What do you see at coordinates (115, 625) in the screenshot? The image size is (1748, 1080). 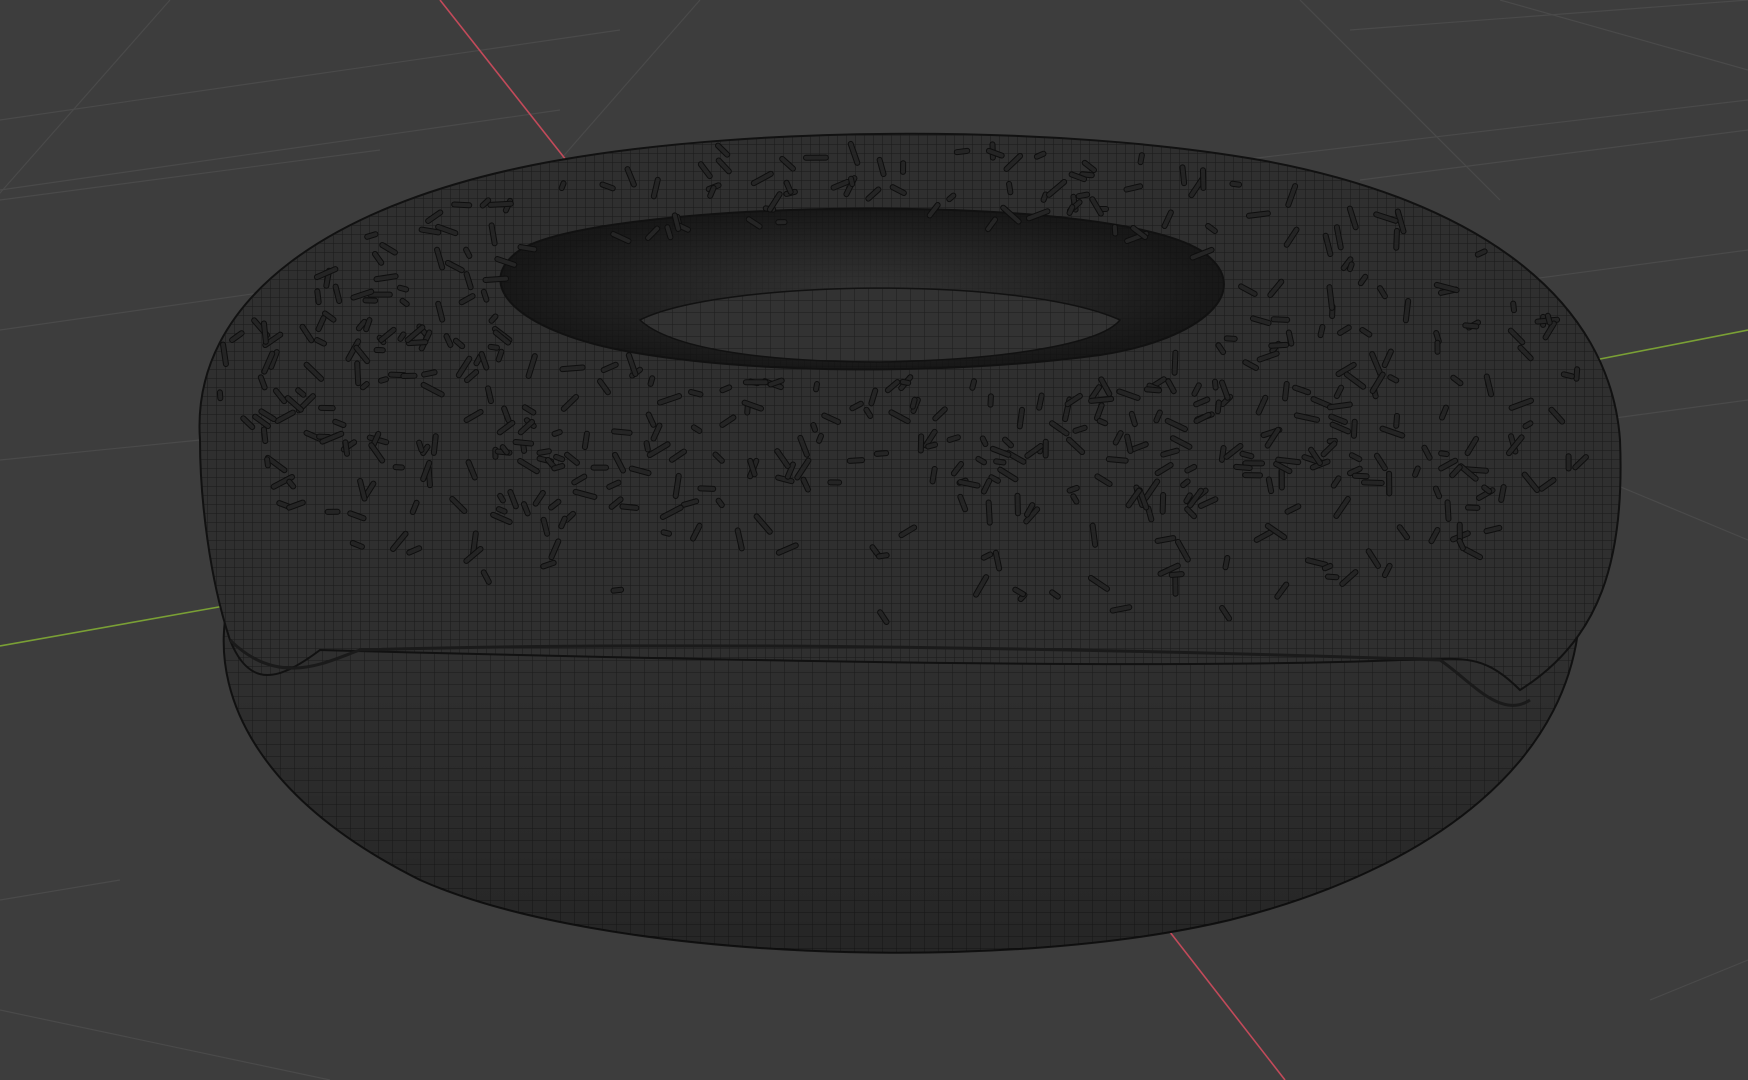 I see `y-axis-line` at bounding box center [115, 625].